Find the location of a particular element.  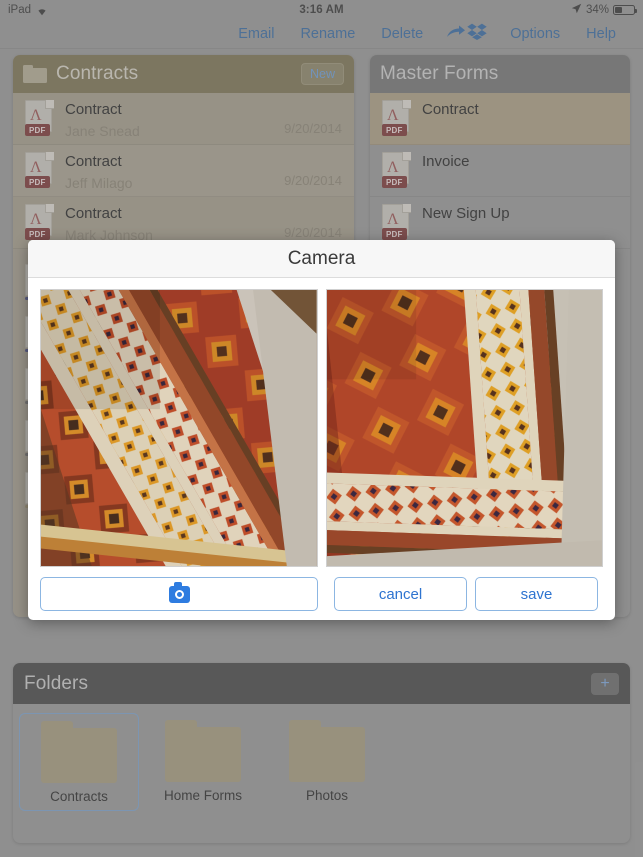

capture-photo-button is located at coordinates (179, 594).